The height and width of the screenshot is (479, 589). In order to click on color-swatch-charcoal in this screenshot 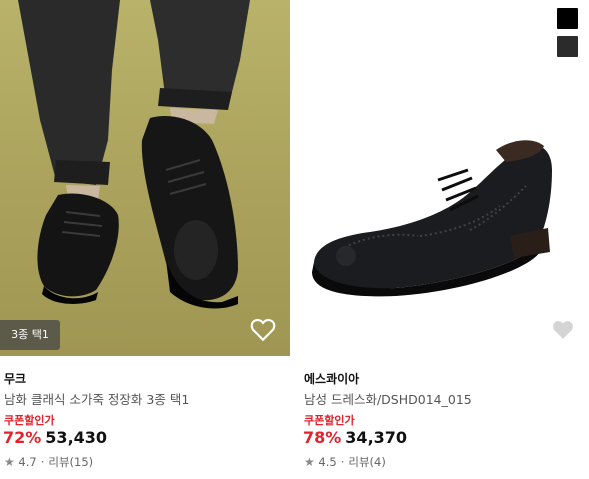, I will do `click(567, 46)`.